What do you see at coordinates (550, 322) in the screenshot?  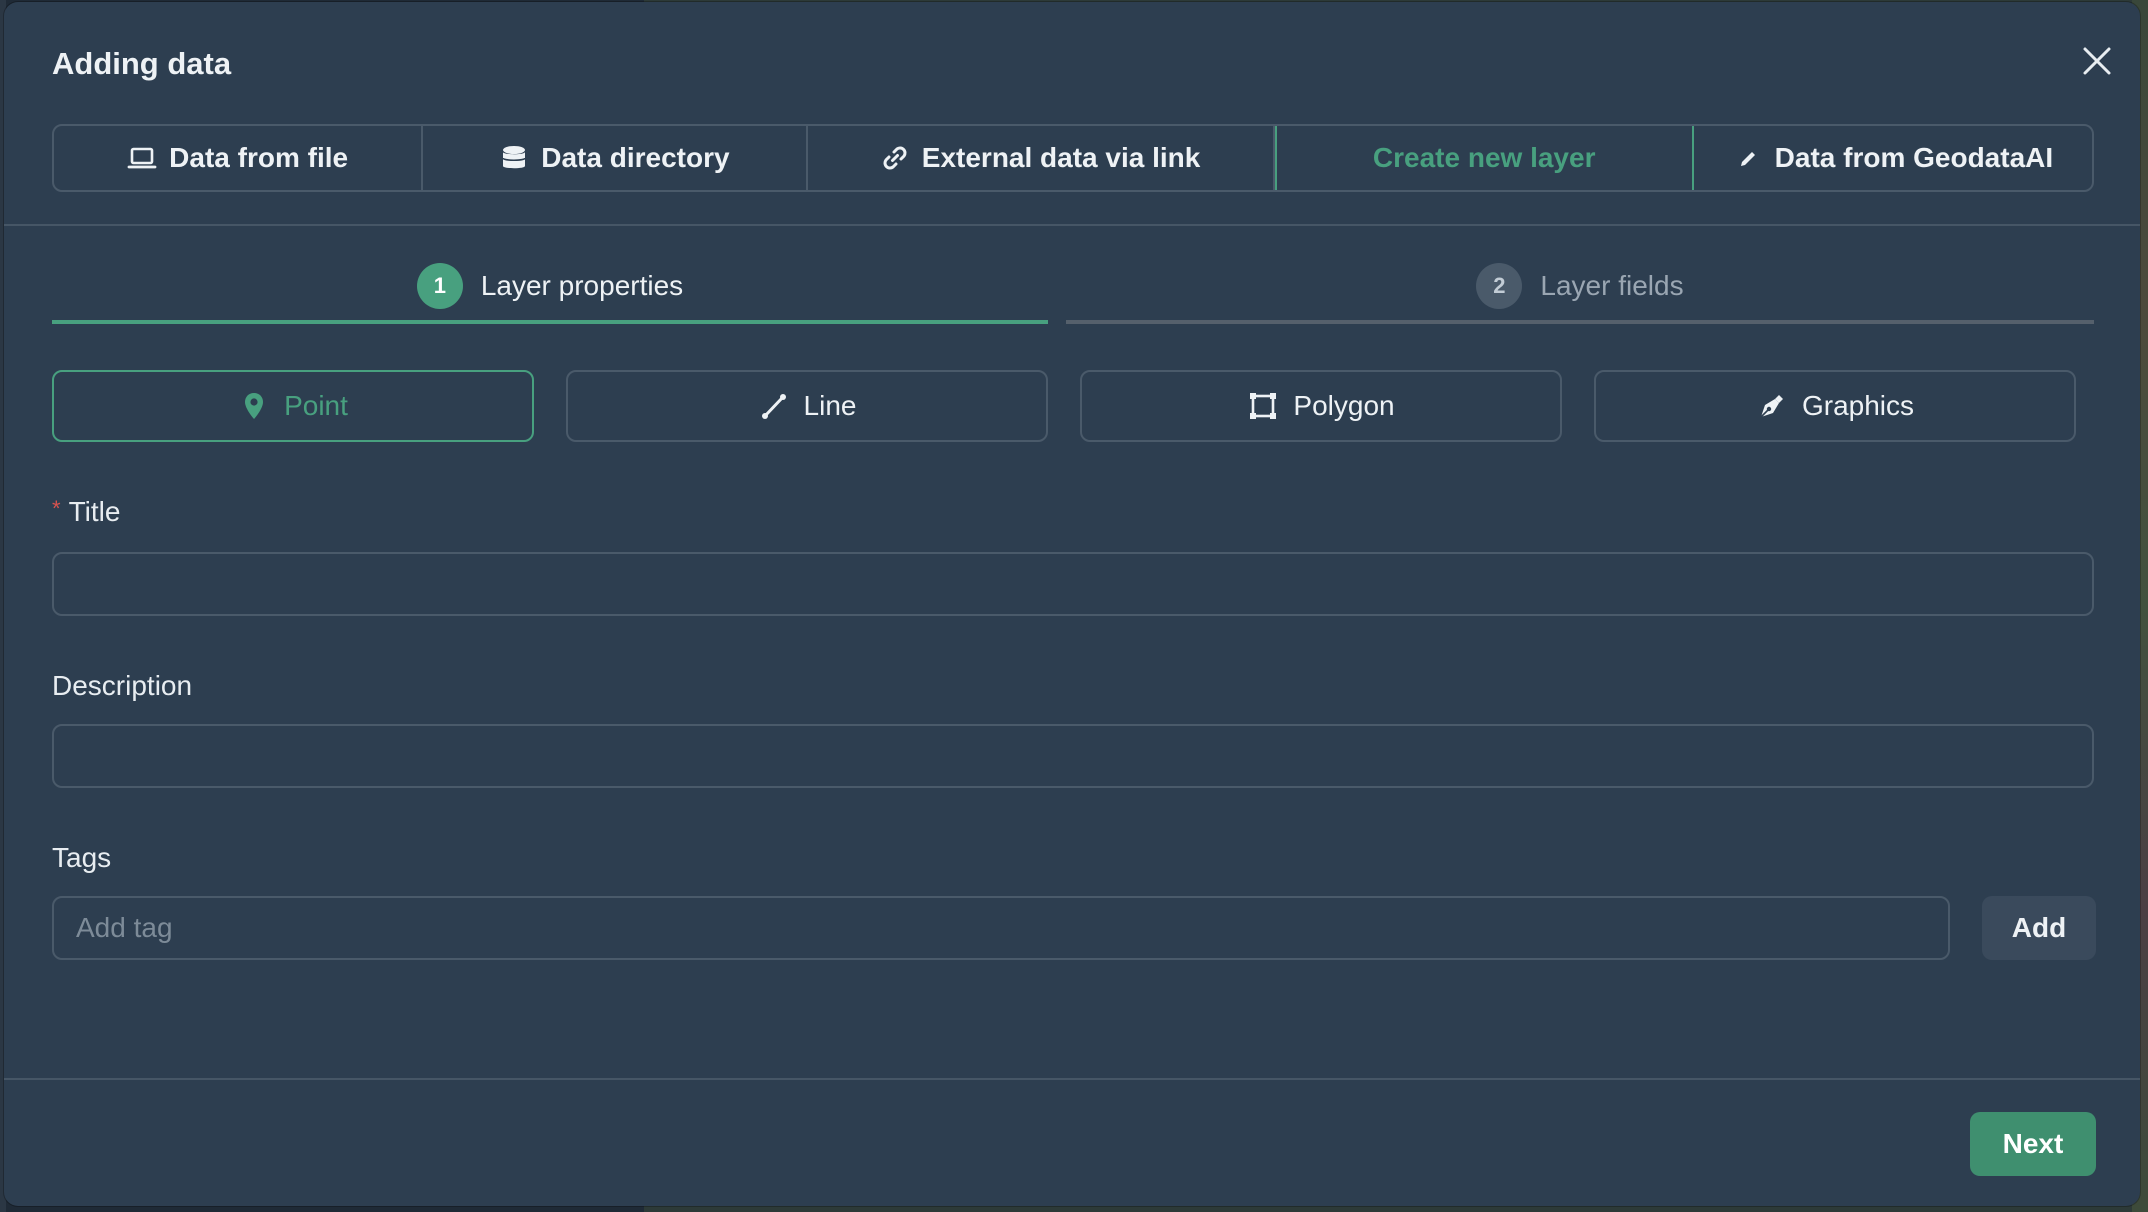 I see `step-progress-active` at bounding box center [550, 322].